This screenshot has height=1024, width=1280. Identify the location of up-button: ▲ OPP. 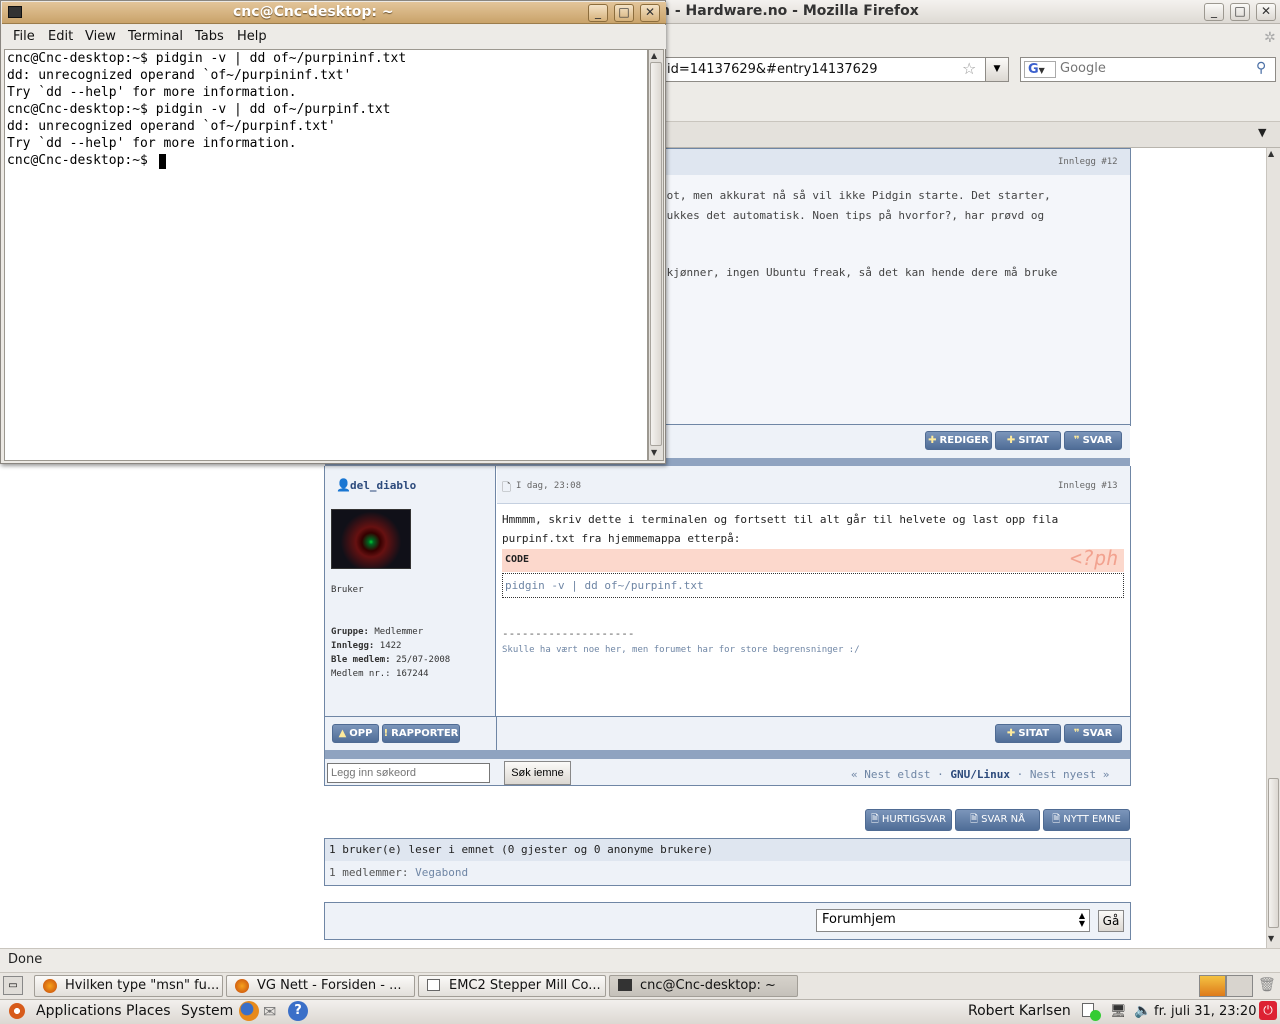
(355, 733).